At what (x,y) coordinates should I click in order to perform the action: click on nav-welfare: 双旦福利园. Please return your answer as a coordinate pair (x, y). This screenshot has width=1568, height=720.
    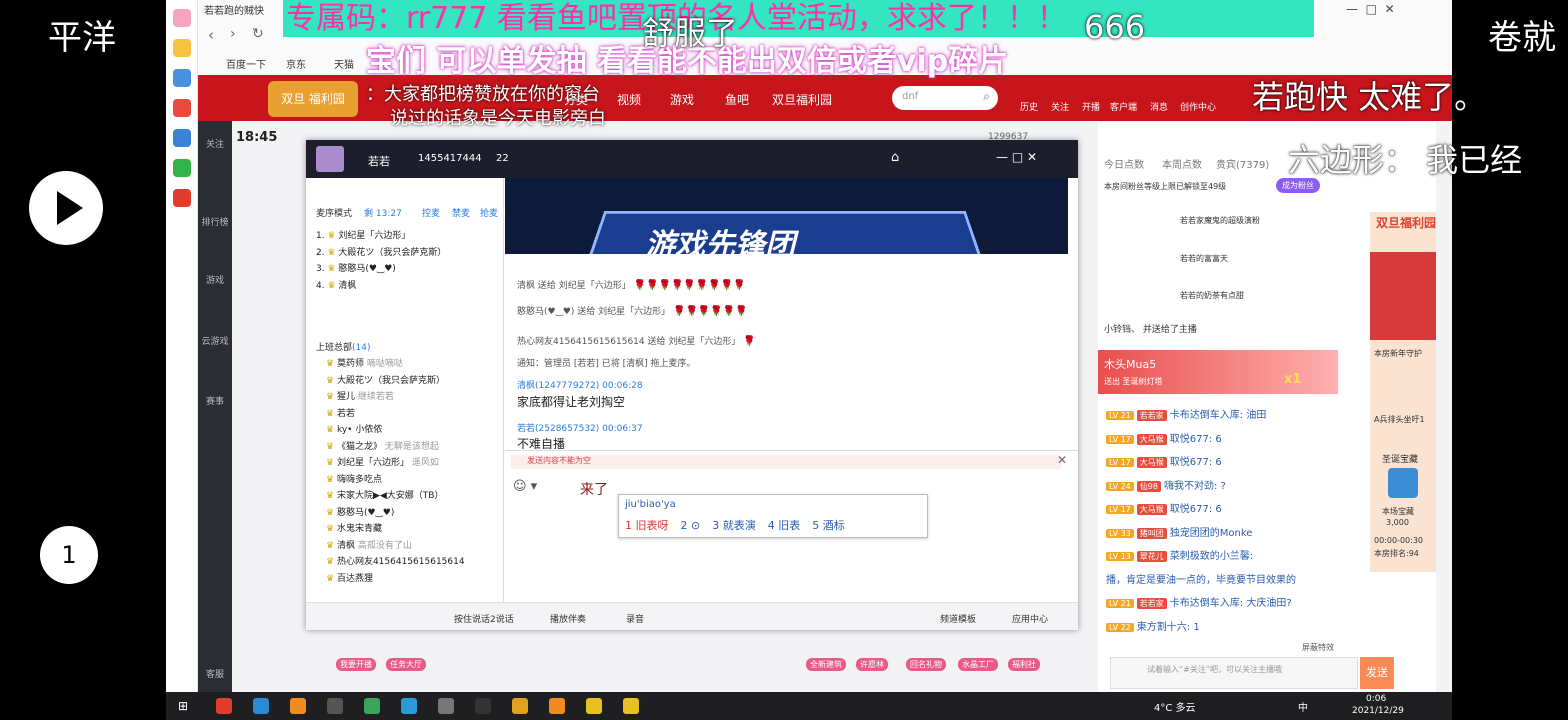
    Looking at the image, I should click on (802, 99).